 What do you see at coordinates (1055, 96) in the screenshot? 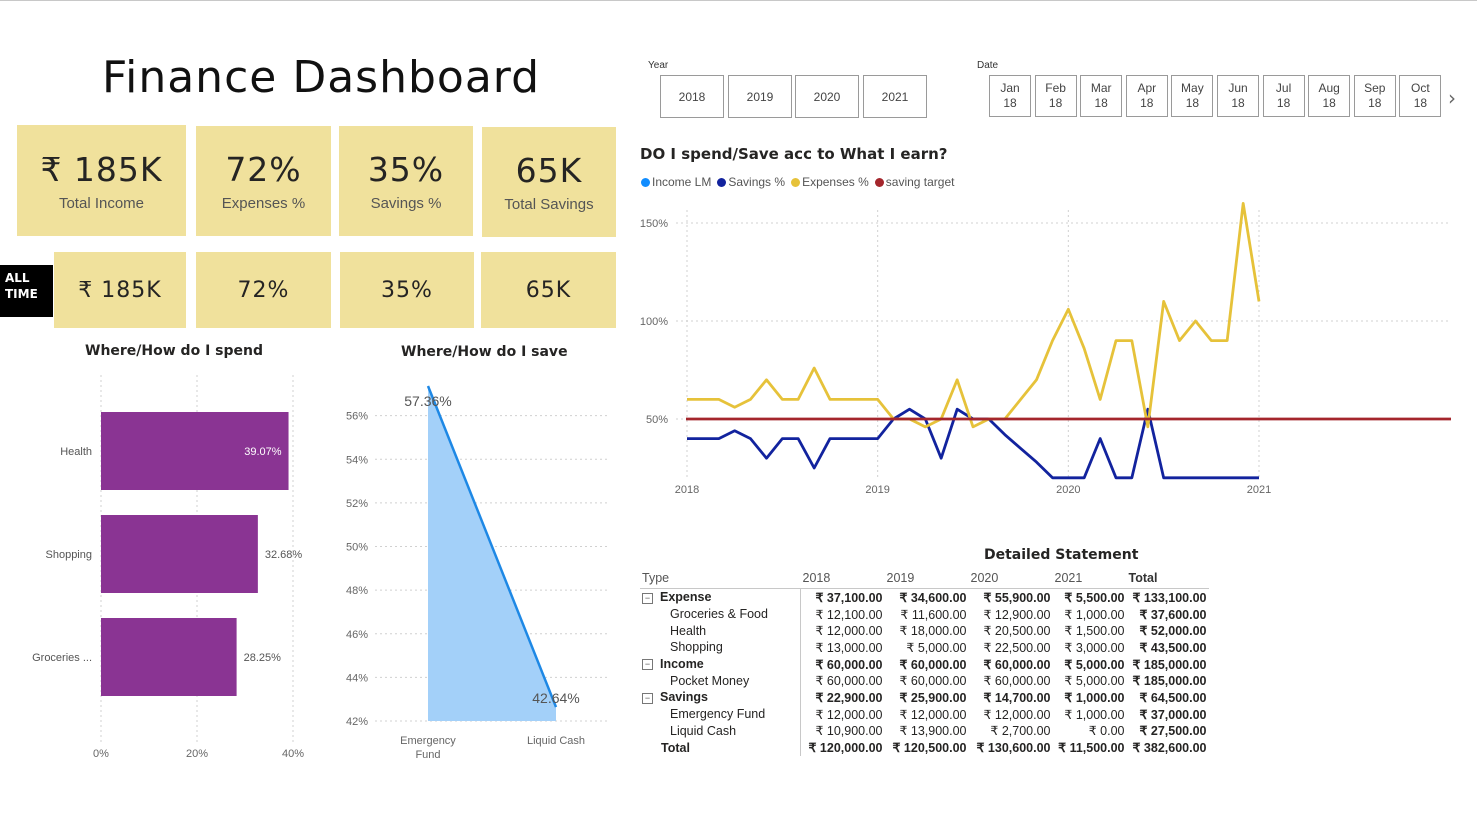
I see `date-option-feb: Feb 18` at bounding box center [1055, 96].